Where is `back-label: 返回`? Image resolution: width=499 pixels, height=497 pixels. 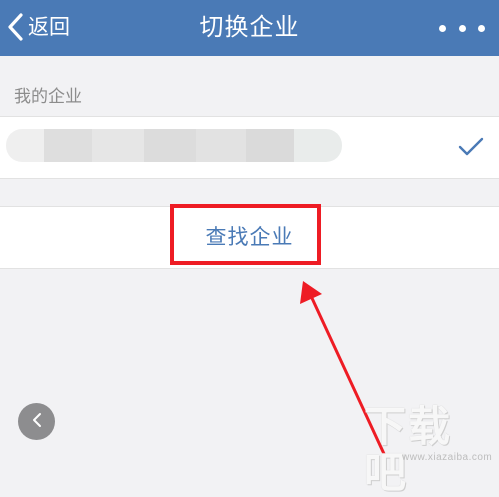
back-label: 返回 is located at coordinates (49, 27).